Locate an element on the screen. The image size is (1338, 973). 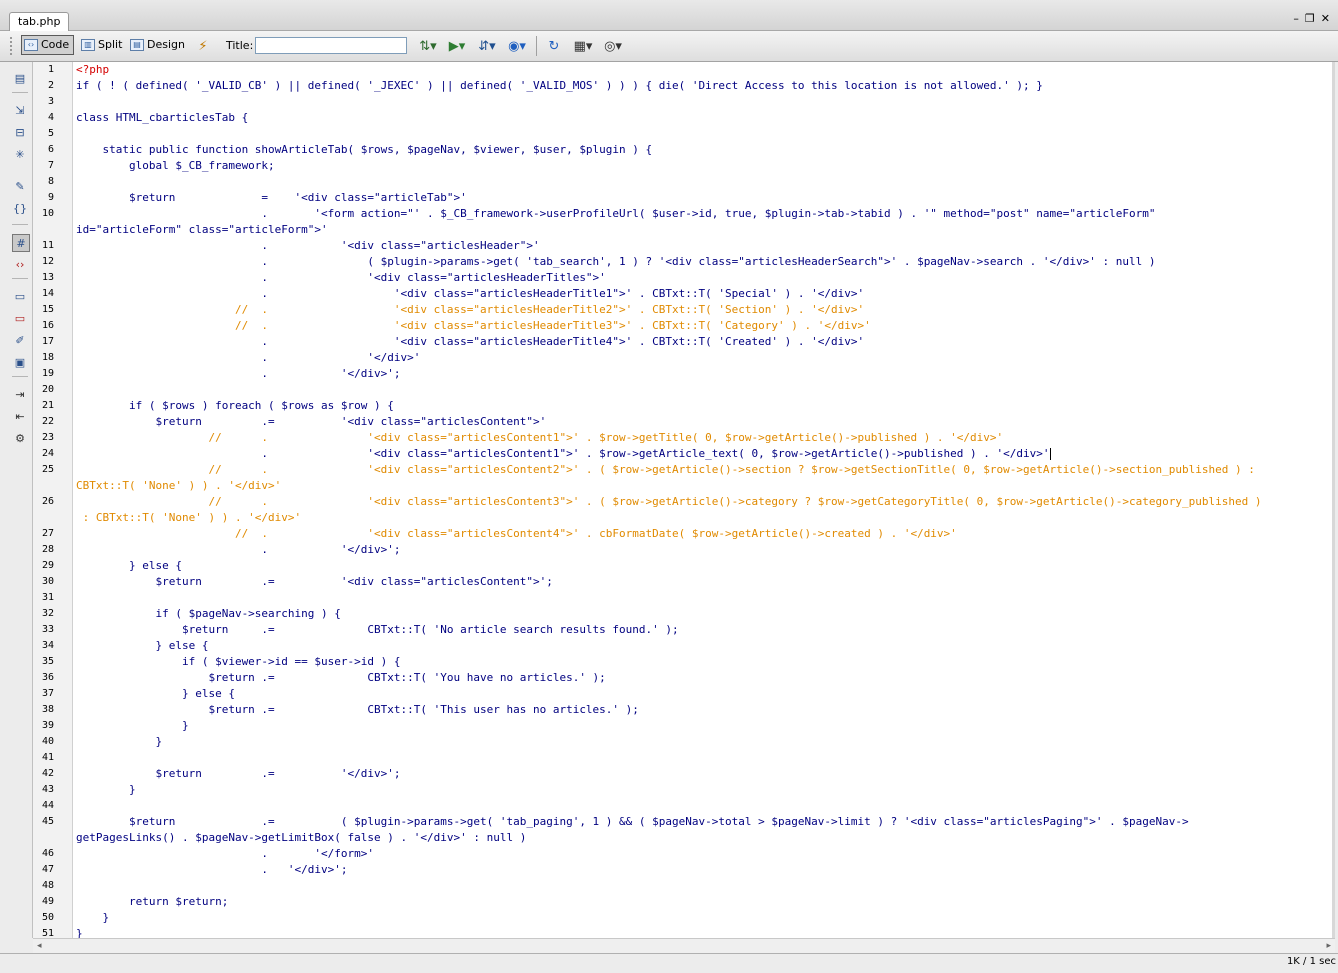
code-text: } is located at coordinates (93, 917).